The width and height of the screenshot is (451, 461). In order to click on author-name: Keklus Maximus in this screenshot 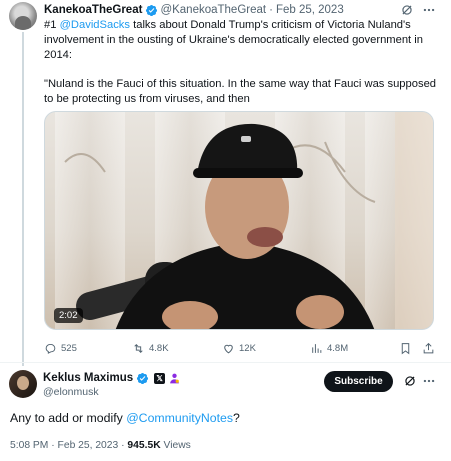, I will do `click(88, 378)`.